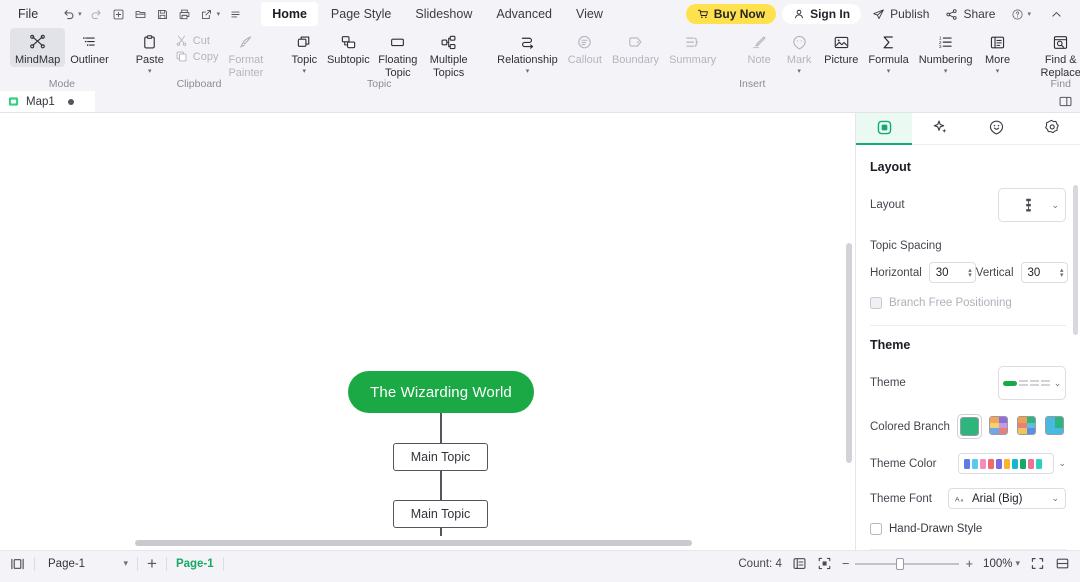 The width and height of the screenshot is (1080, 582). I want to click on topic-caret-icon: ▾, so click(305, 71).